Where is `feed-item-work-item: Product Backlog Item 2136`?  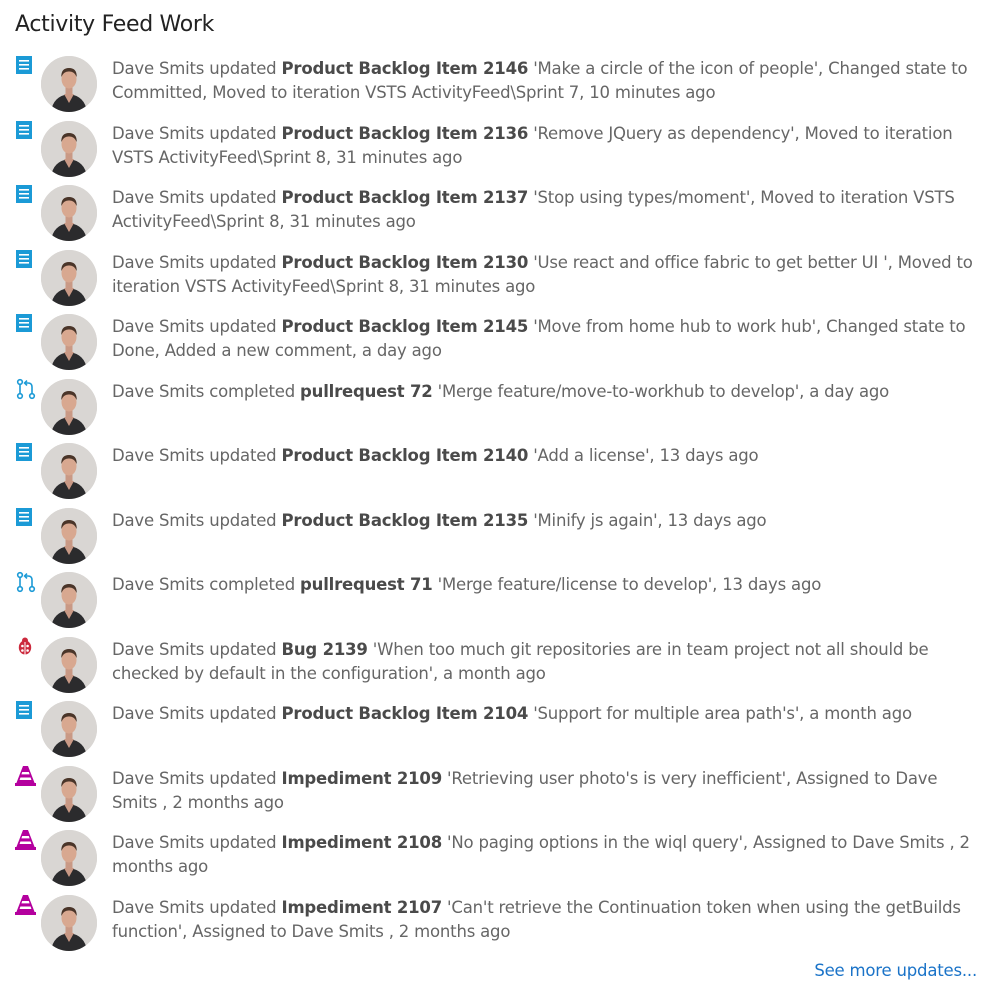
feed-item-work-item: Product Backlog Item 2136 is located at coordinates (405, 133).